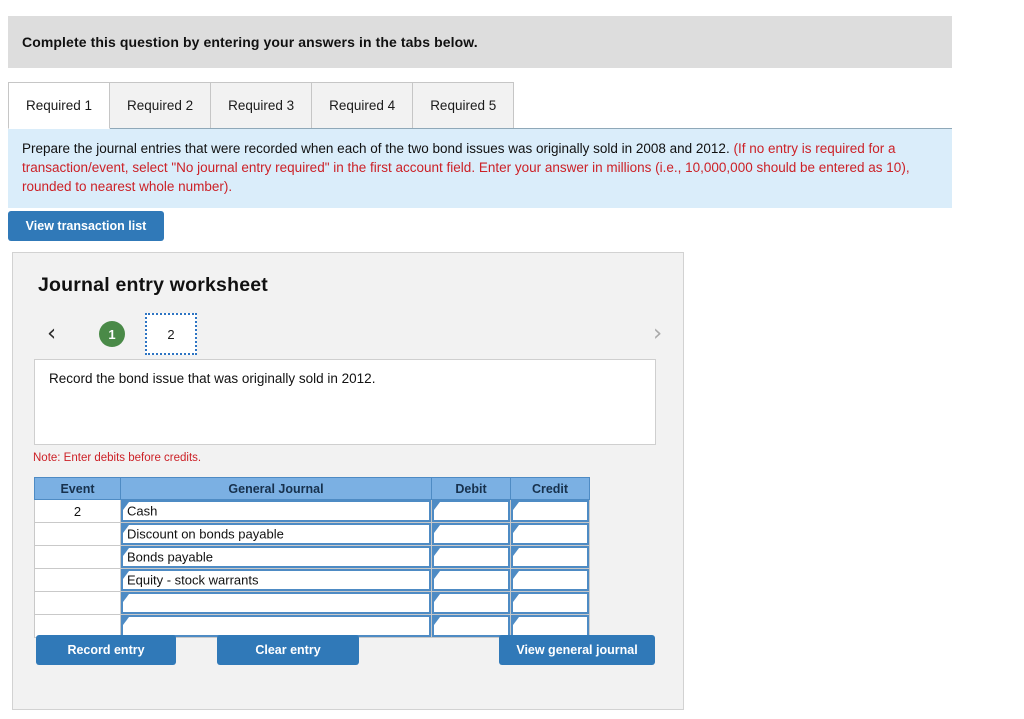 Image resolution: width=1024 pixels, height=719 pixels. I want to click on view-transaction-list-label: View transaction list, so click(86, 226).